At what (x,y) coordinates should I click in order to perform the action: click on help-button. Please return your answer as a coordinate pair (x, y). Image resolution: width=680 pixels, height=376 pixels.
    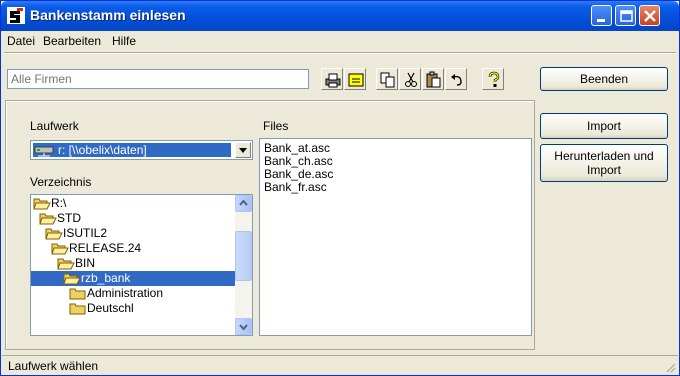
    Looking at the image, I should click on (493, 79).